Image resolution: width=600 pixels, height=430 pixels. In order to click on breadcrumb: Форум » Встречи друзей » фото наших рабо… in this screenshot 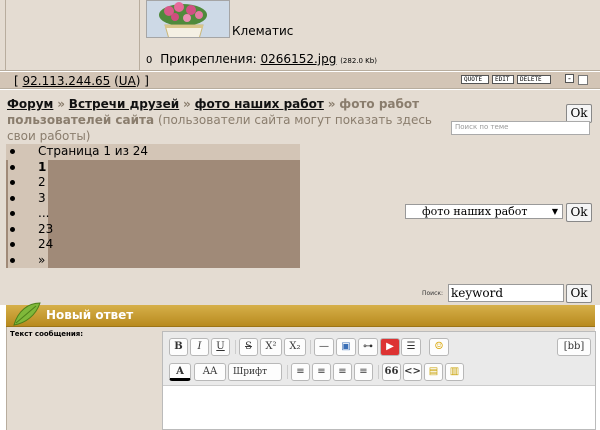, I will do `click(227, 120)`.